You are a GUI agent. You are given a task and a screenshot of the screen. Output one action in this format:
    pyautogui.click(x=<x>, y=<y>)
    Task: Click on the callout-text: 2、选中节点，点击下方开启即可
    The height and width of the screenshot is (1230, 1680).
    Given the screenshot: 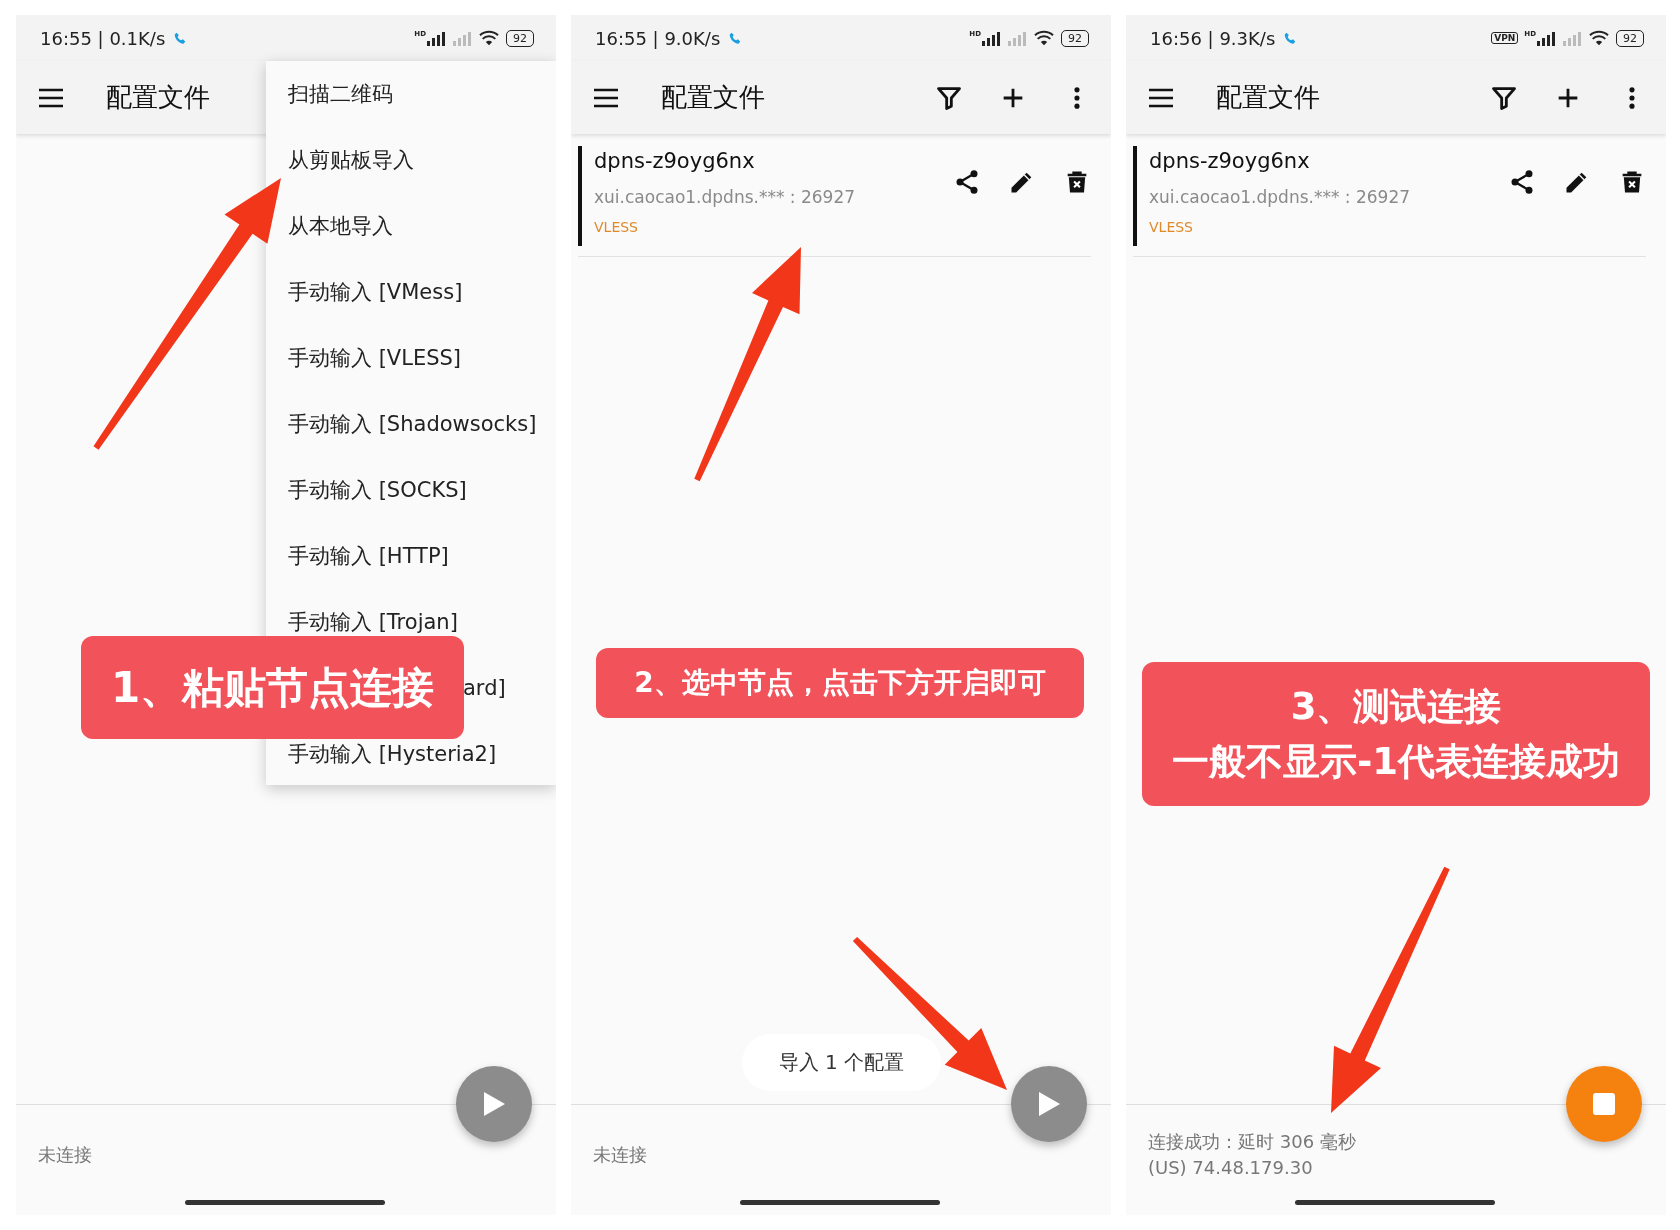 What is the action you would take?
    pyautogui.click(x=840, y=683)
    